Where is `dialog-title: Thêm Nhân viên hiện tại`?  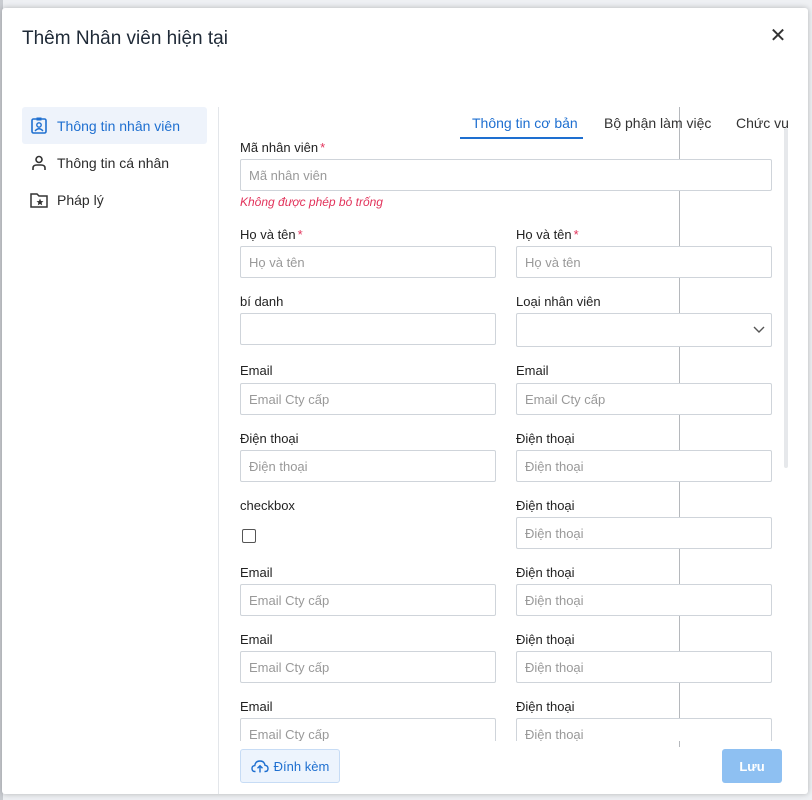
dialog-title: Thêm Nhân viên hiện tại is located at coordinates (125, 38).